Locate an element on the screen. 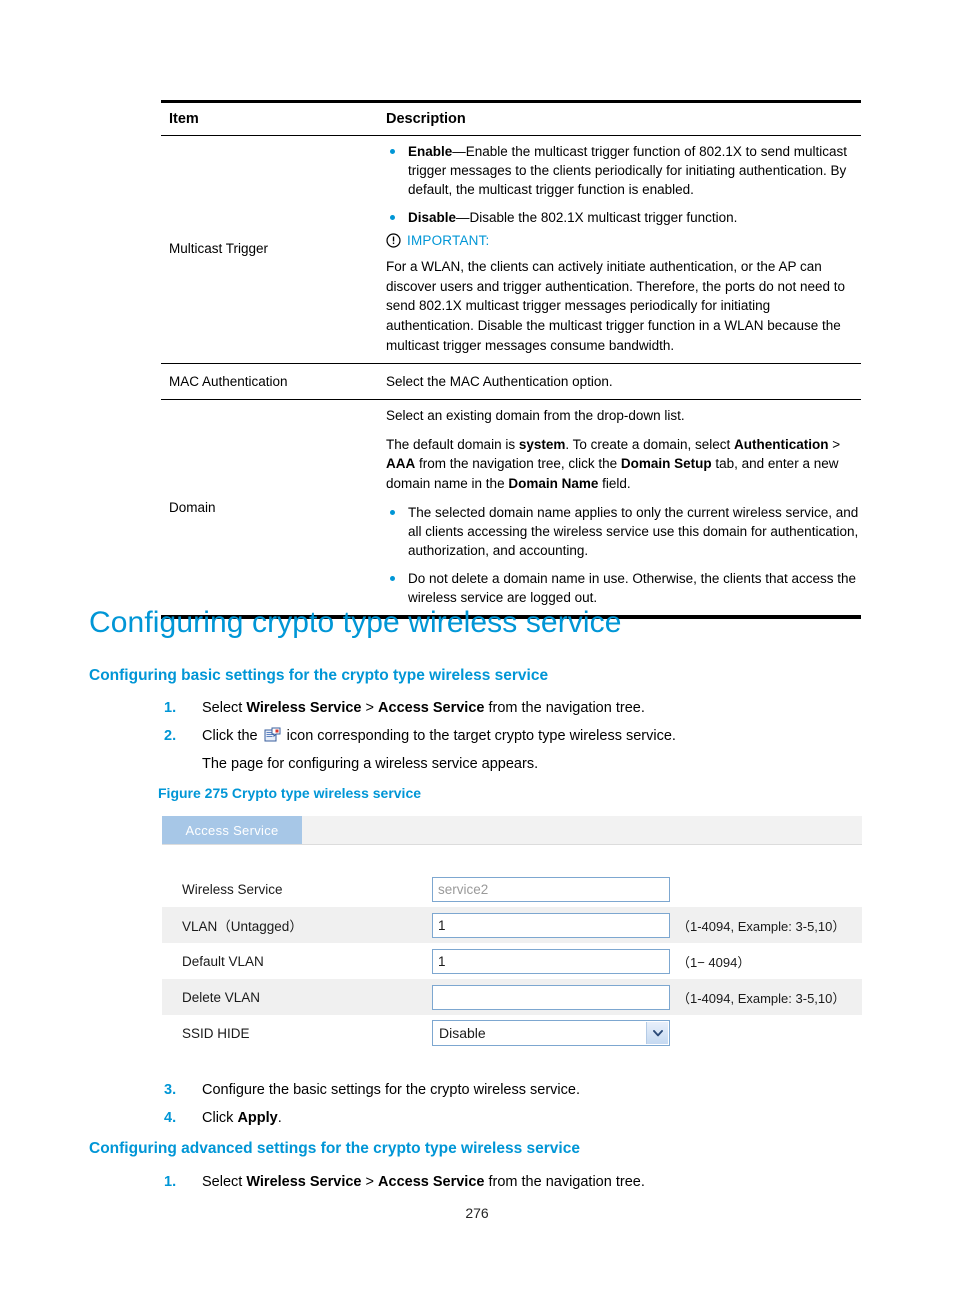  page-number: 276 is located at coordinates (477, 1213).